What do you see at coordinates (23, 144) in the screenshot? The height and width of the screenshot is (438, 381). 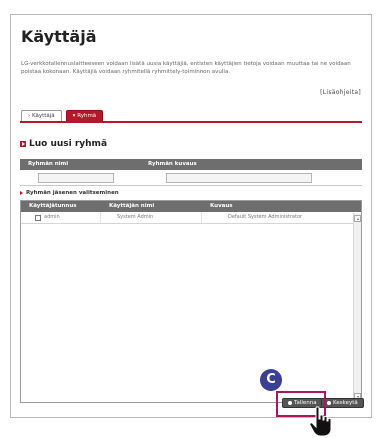 I see `arrow-square-icon` at bounding box center [23, 144].